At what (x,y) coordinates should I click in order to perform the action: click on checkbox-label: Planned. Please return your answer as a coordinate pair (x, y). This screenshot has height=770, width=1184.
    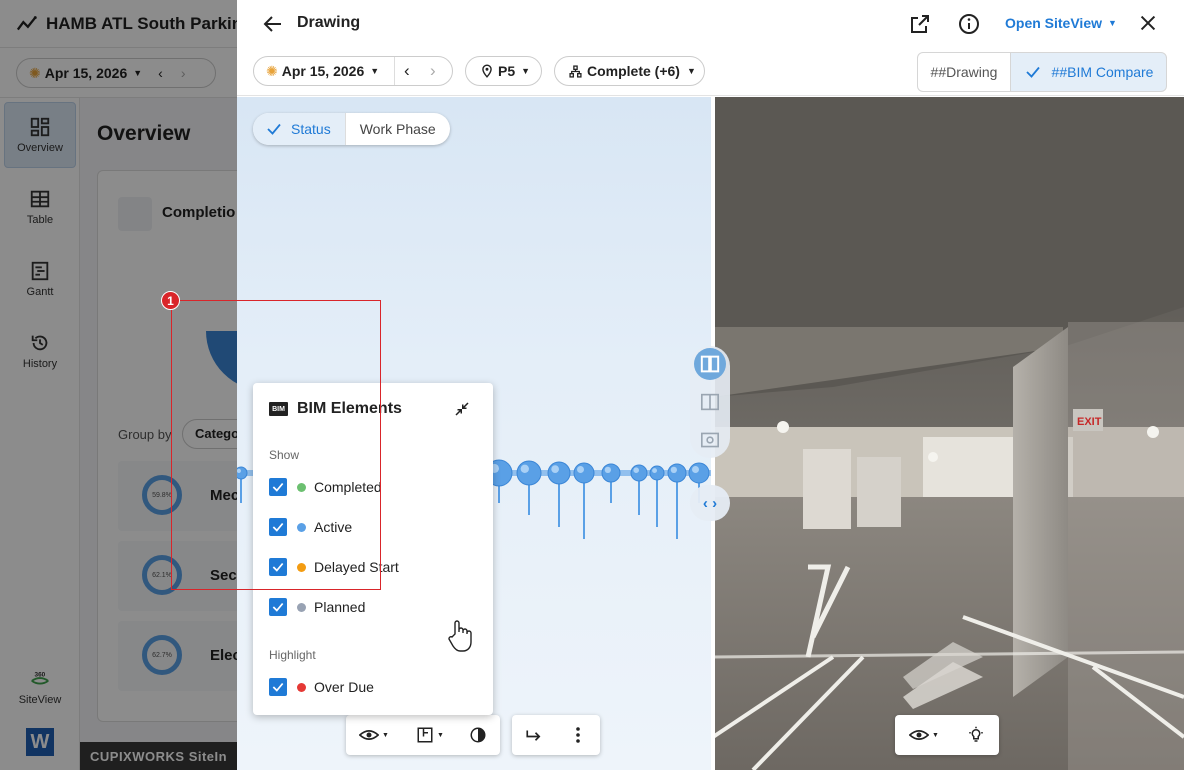
    Looking at the image, I should click on (340, 607).